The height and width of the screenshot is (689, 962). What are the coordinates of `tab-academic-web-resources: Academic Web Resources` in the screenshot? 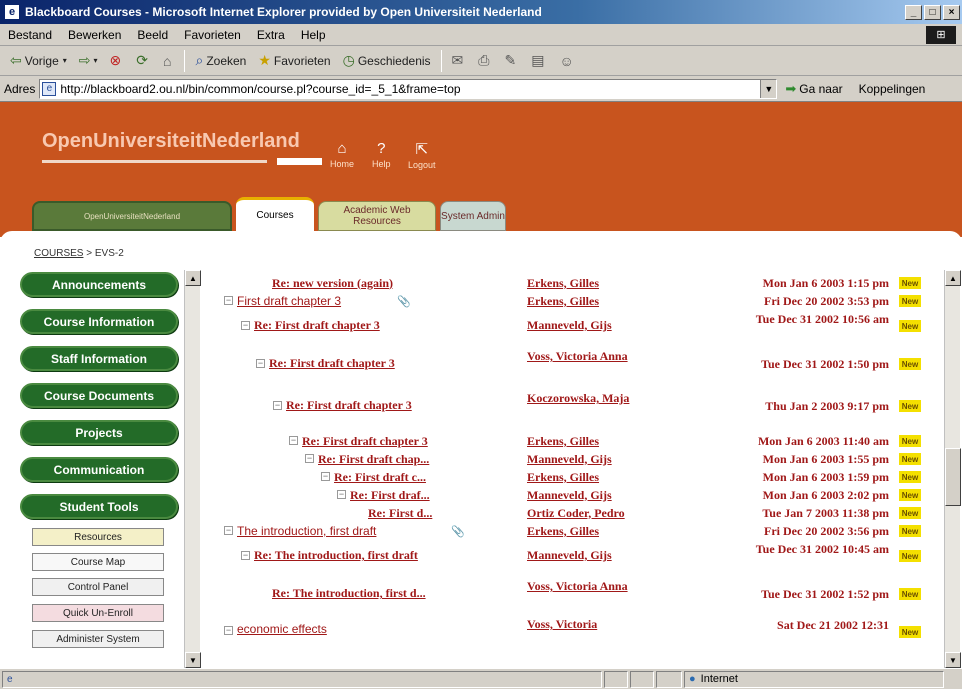 It's located at (377, 216).